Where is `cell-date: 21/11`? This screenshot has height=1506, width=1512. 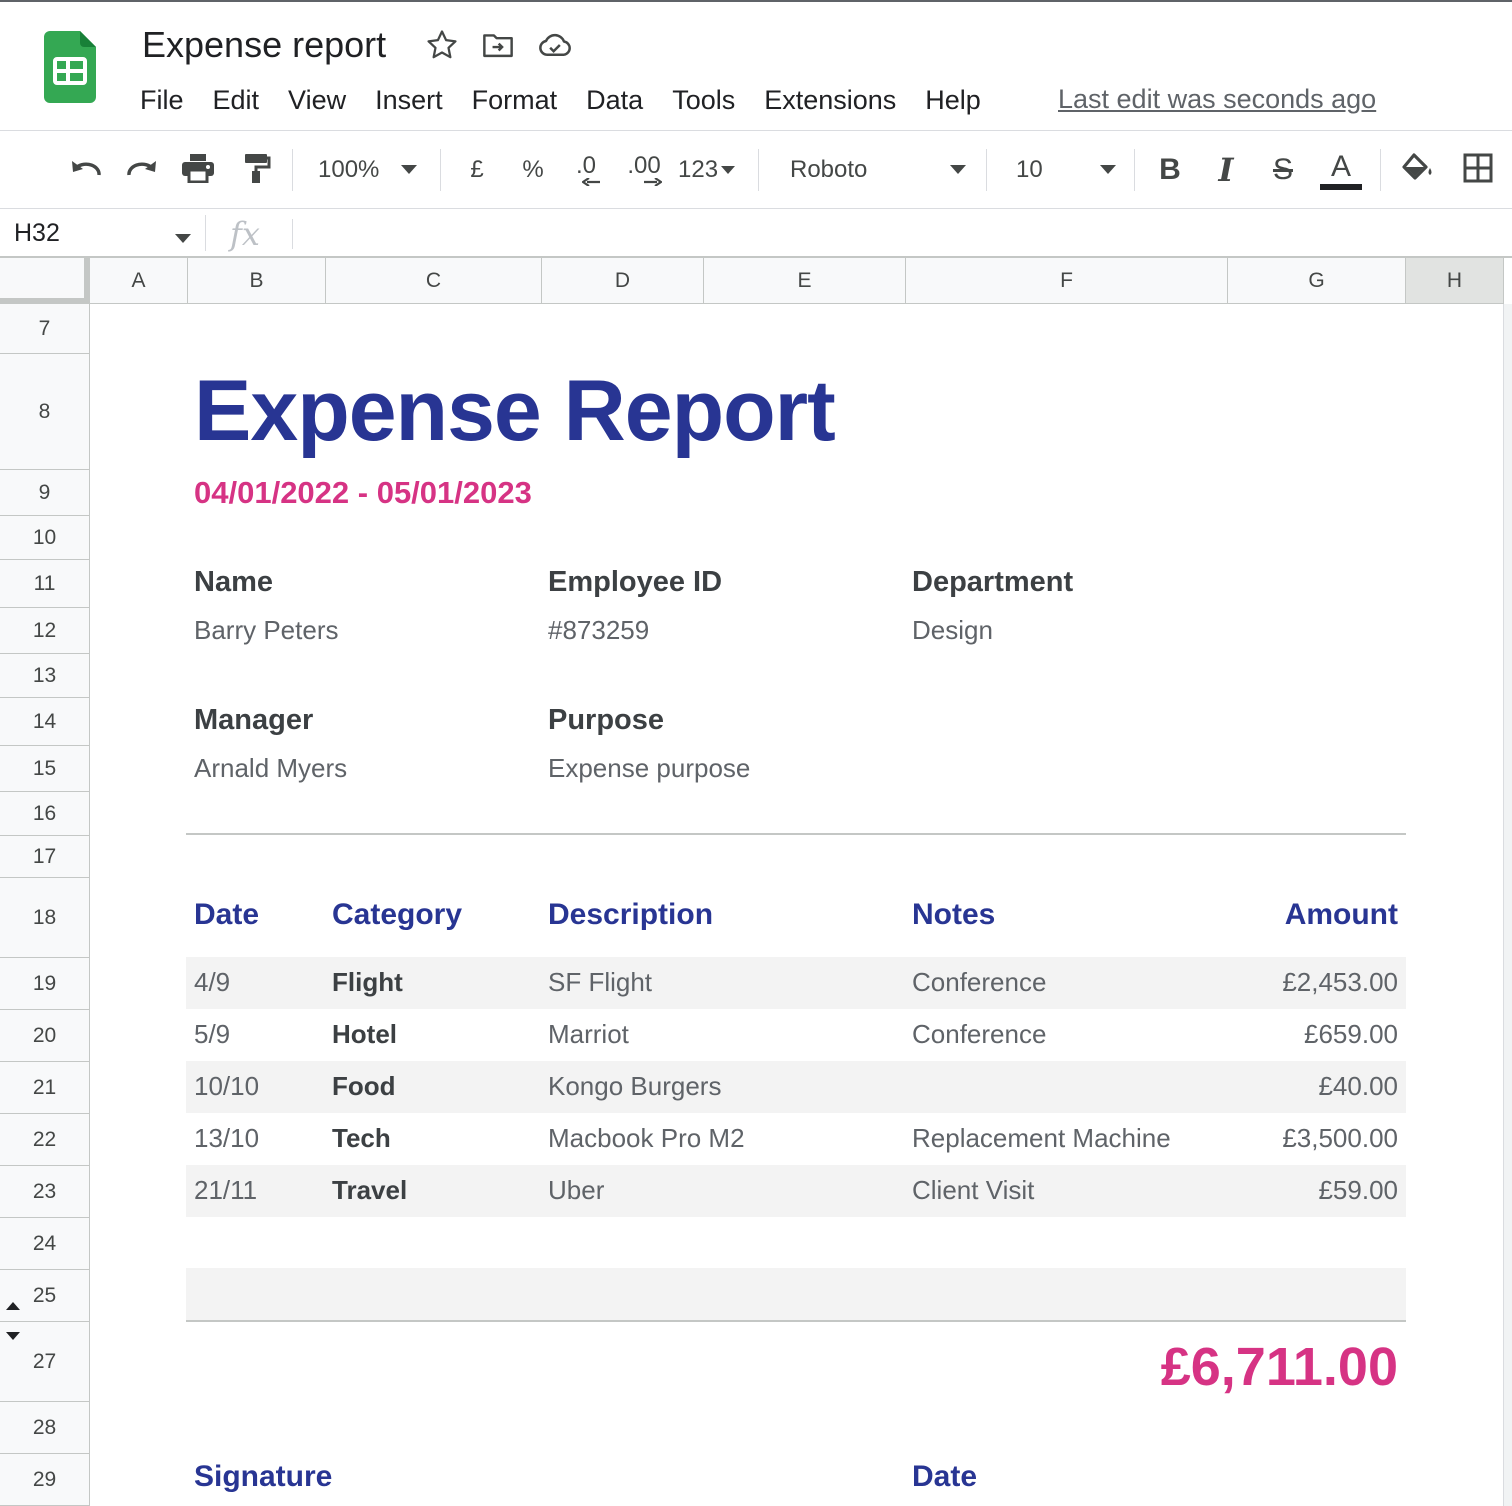
cell-date: 21/11 is located at coordinates (225, 1190).